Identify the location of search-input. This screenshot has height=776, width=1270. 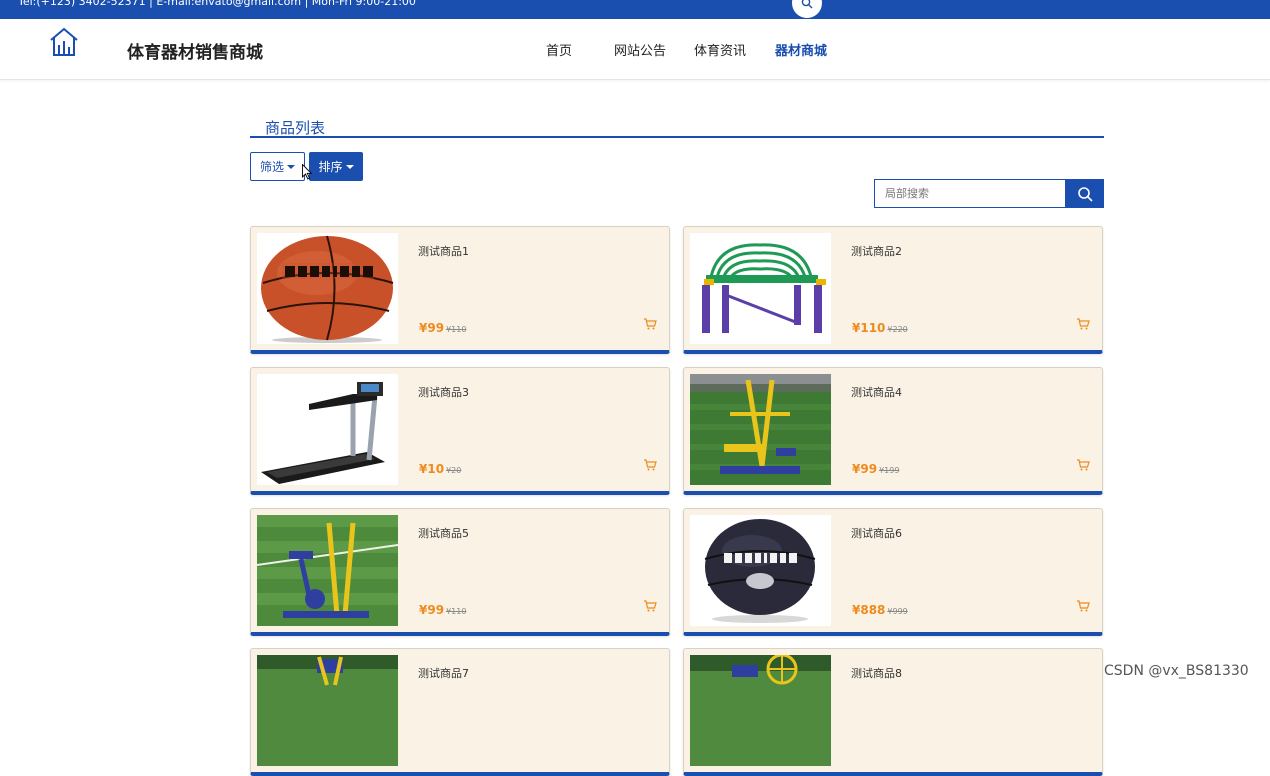
(970, 193).